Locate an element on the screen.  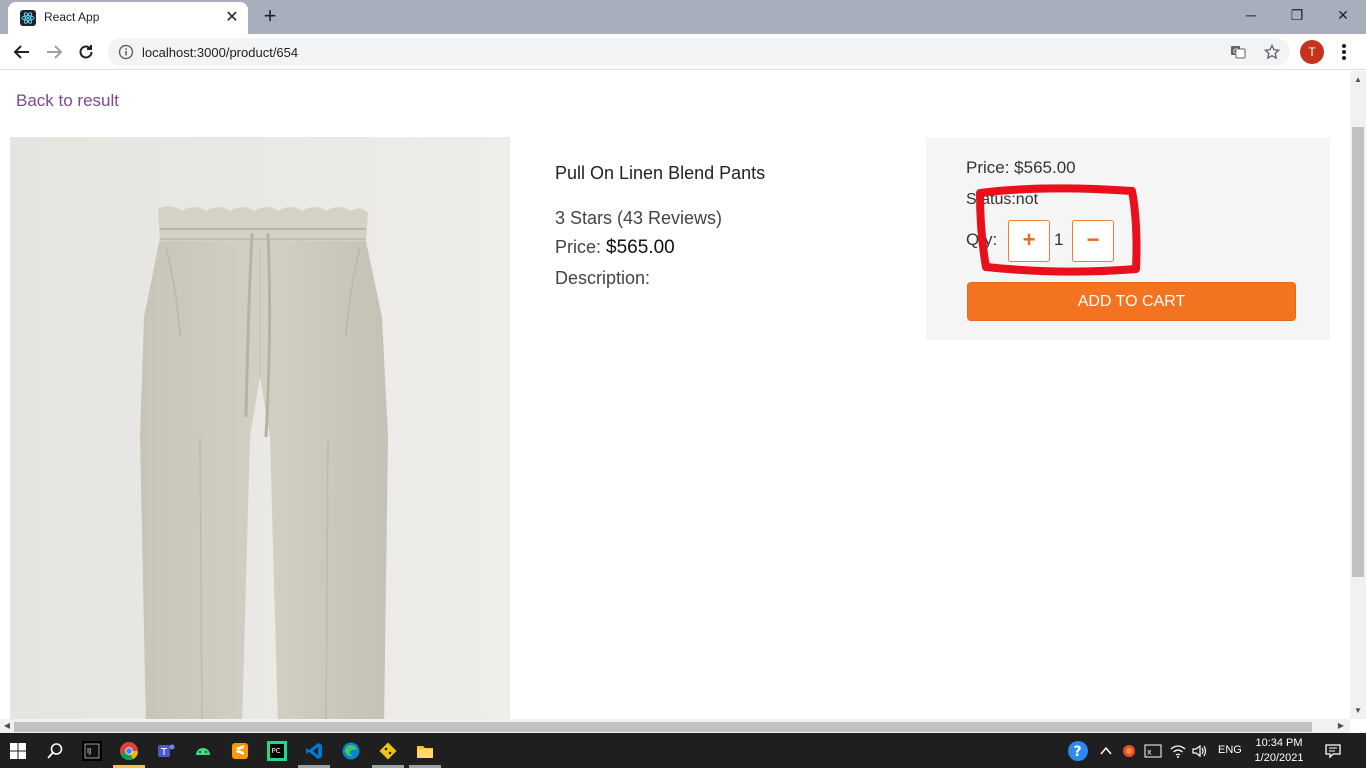
svg-text: PC is located at coordinates (276, 751).